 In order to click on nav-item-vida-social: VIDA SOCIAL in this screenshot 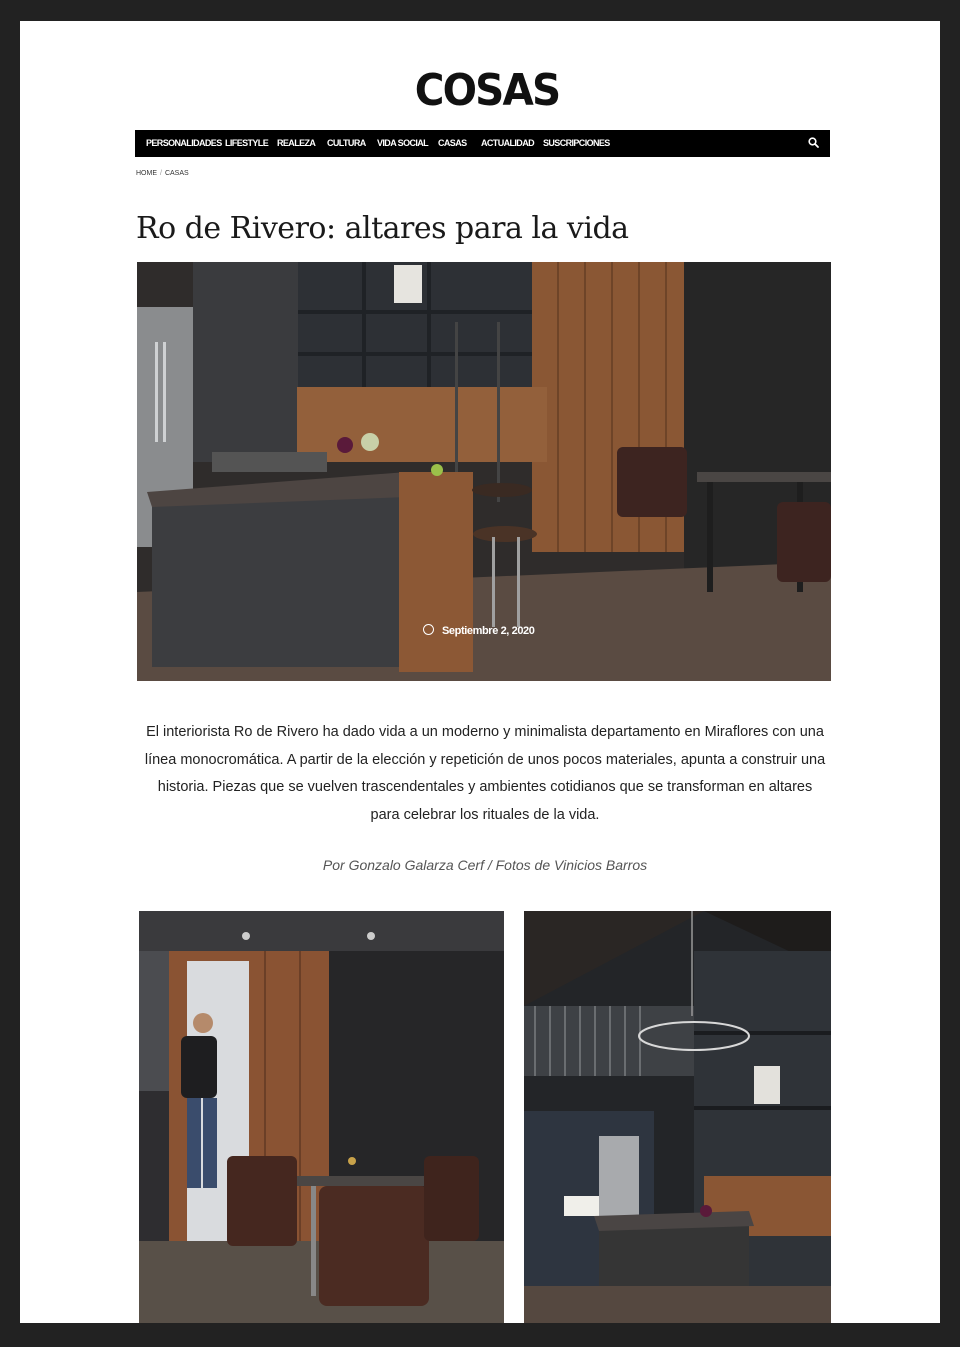, I will do `click(403, 143)`.